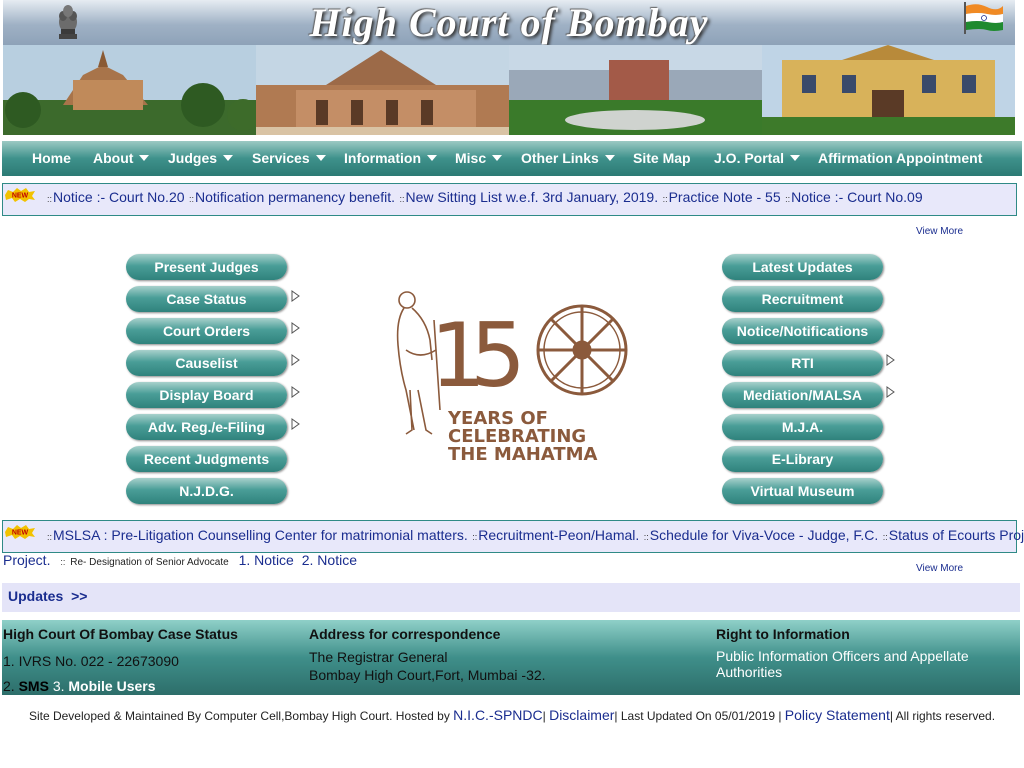 This screenshot has height=768, width=1024. I want to click on ticker-link: Practice Note - 55, so click(725, 197).